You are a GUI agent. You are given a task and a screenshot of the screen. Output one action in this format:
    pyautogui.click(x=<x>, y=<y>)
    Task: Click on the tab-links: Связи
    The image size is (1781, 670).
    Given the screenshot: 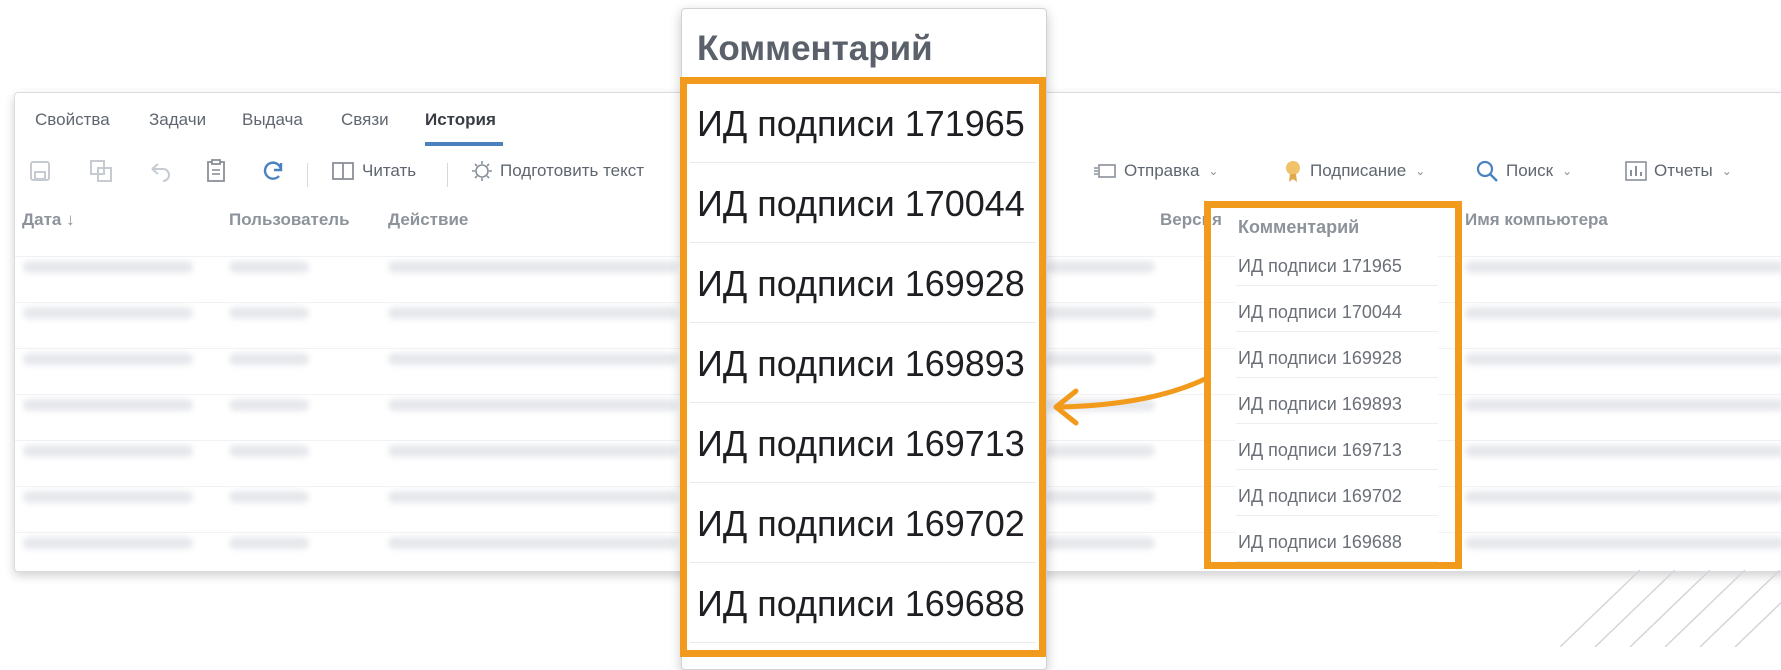 What is the action you would take?
    pyautogui.click(x=365, y=120)
    